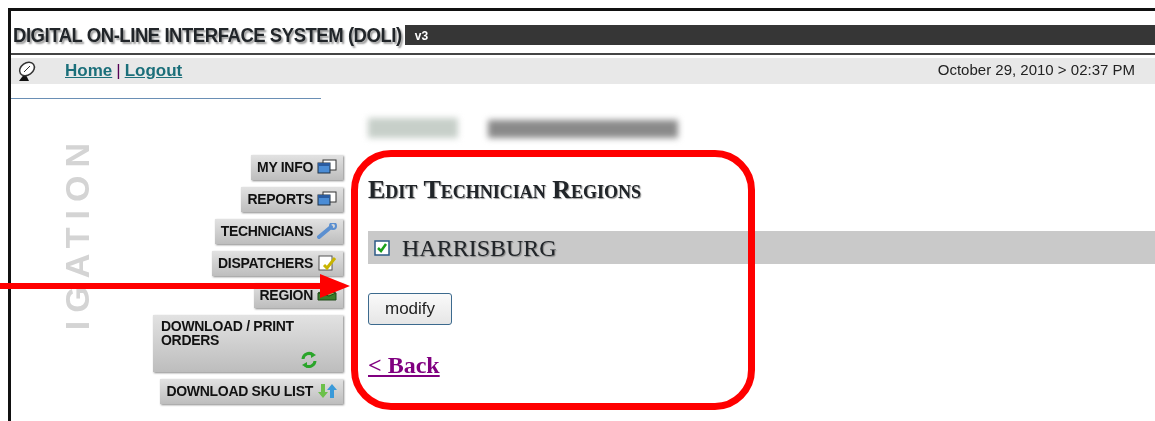  What do you see at coordinates (277, 263) in the screenshot?
I see `nav-button: DISPATCHERS` at bounding box center [277, 263].